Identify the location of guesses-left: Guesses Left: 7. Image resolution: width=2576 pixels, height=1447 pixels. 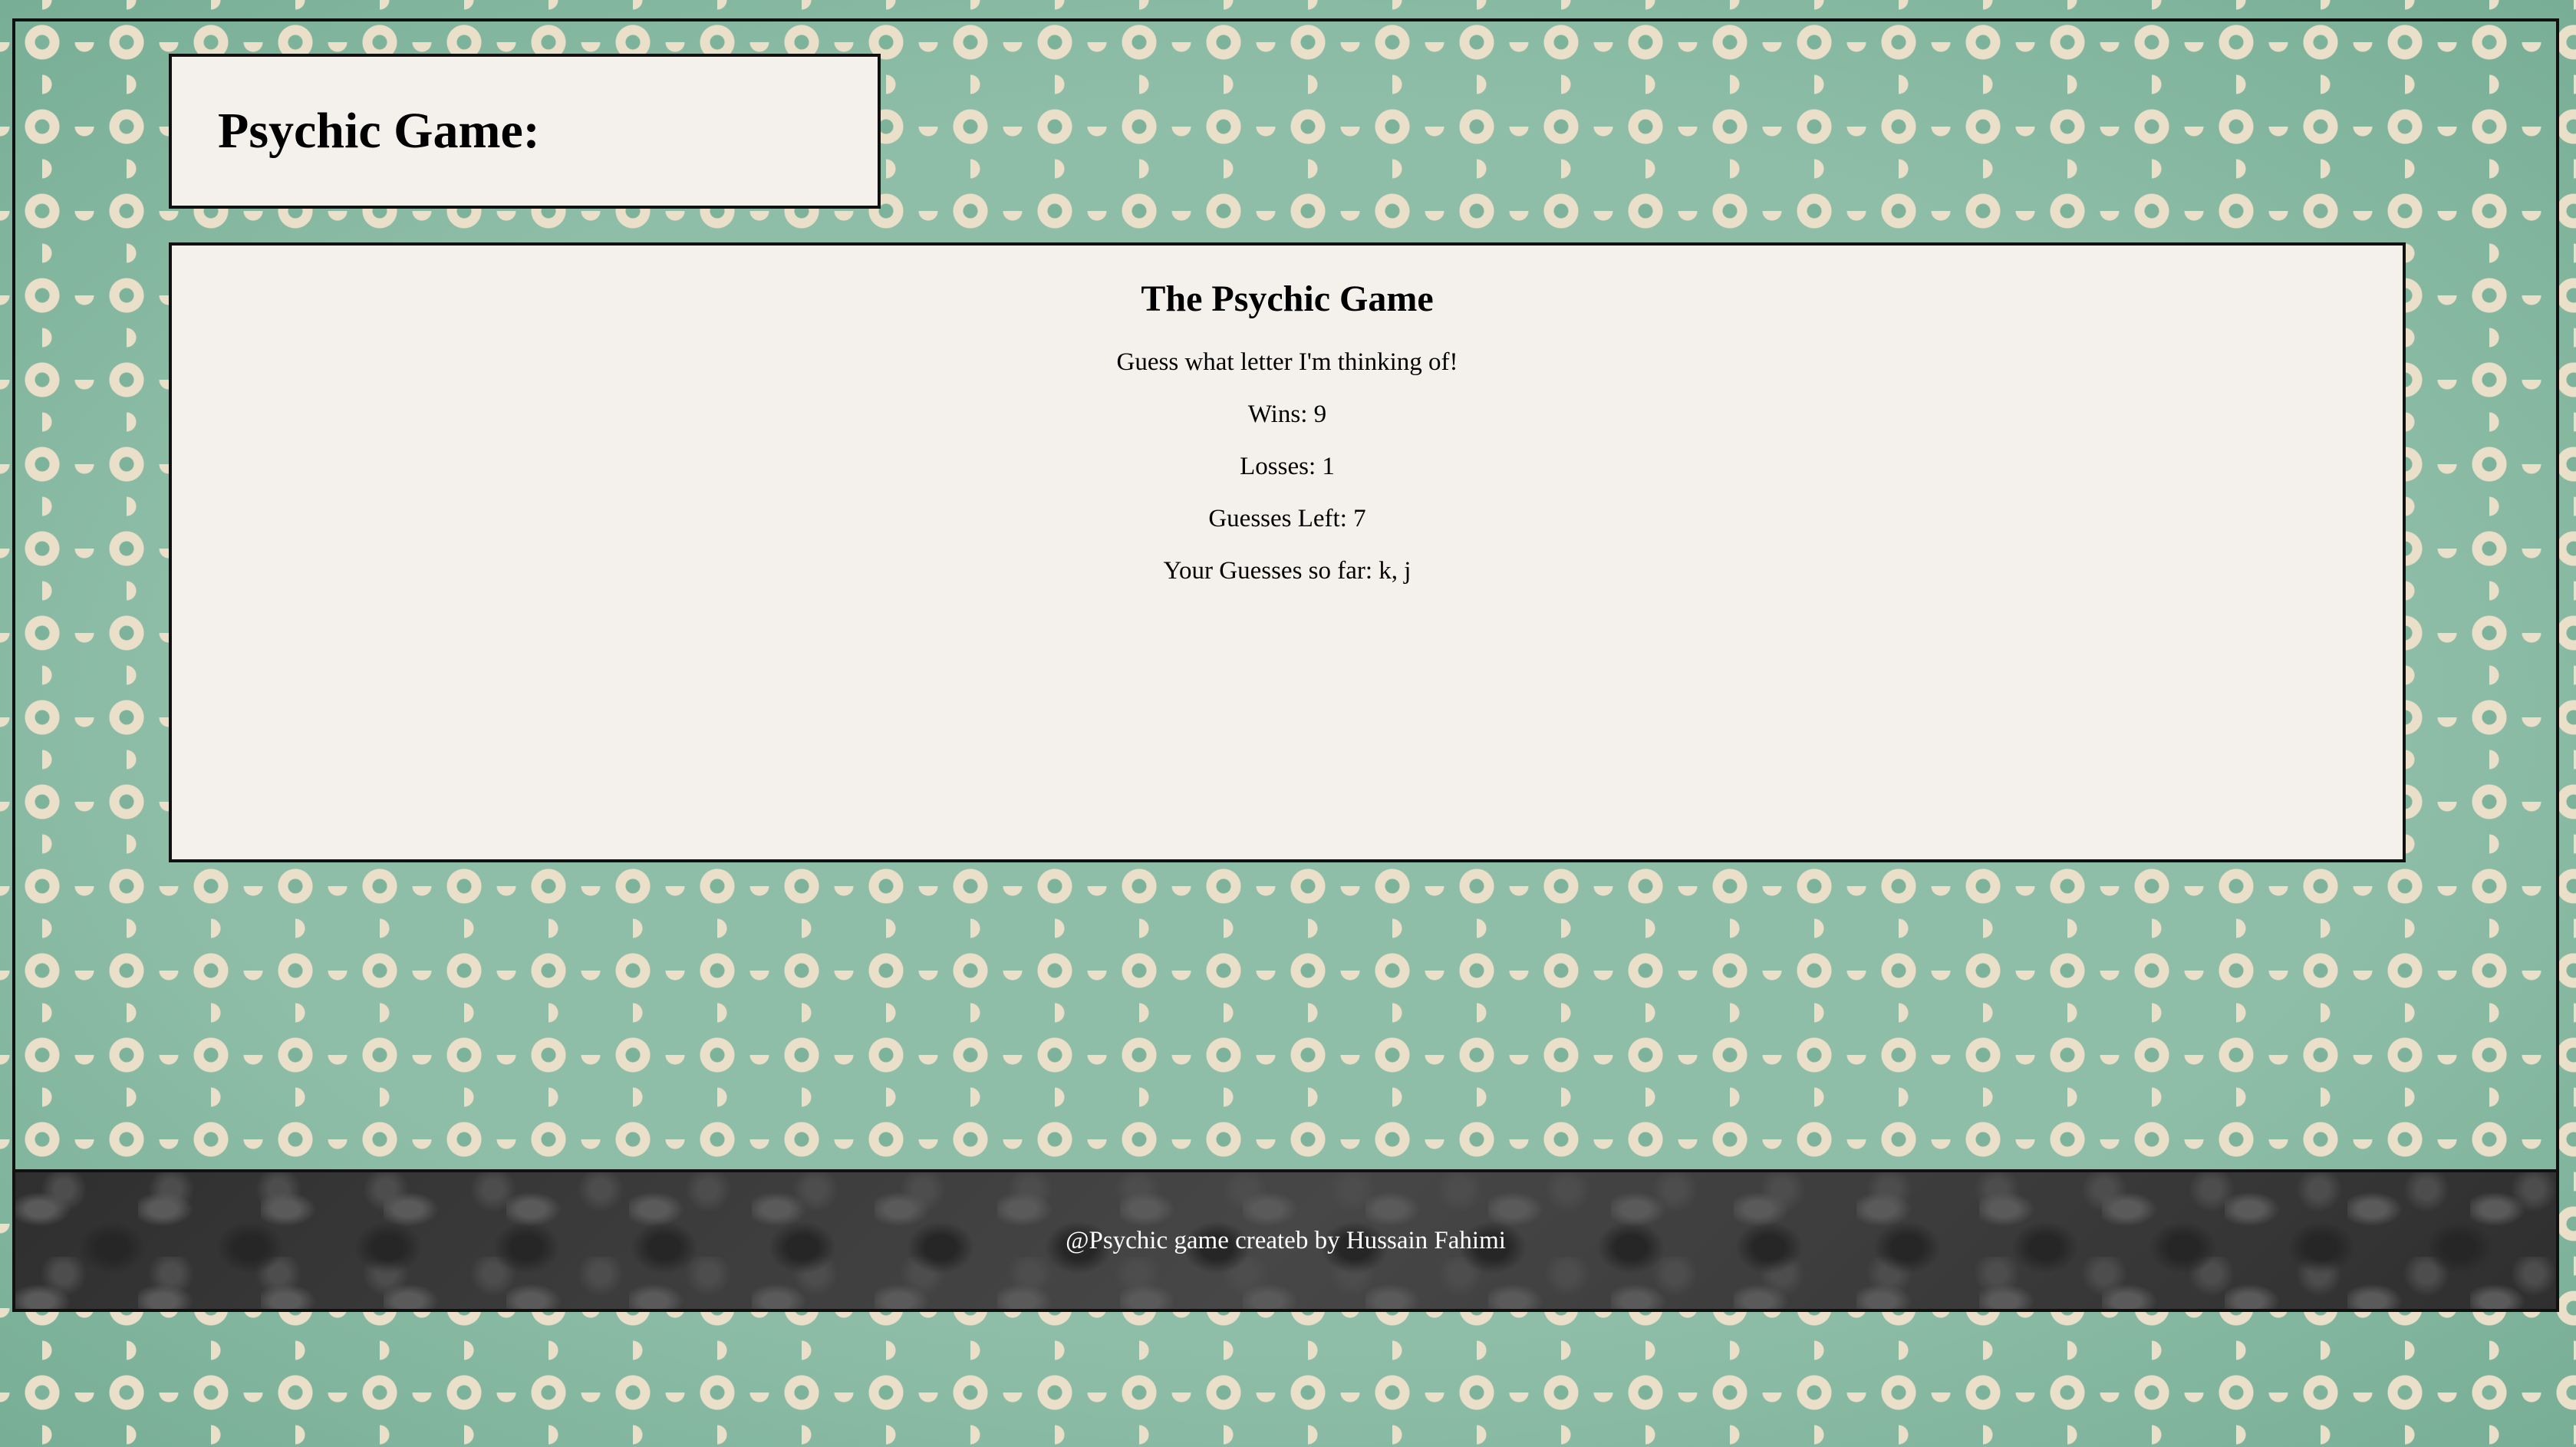
(1287, 518).